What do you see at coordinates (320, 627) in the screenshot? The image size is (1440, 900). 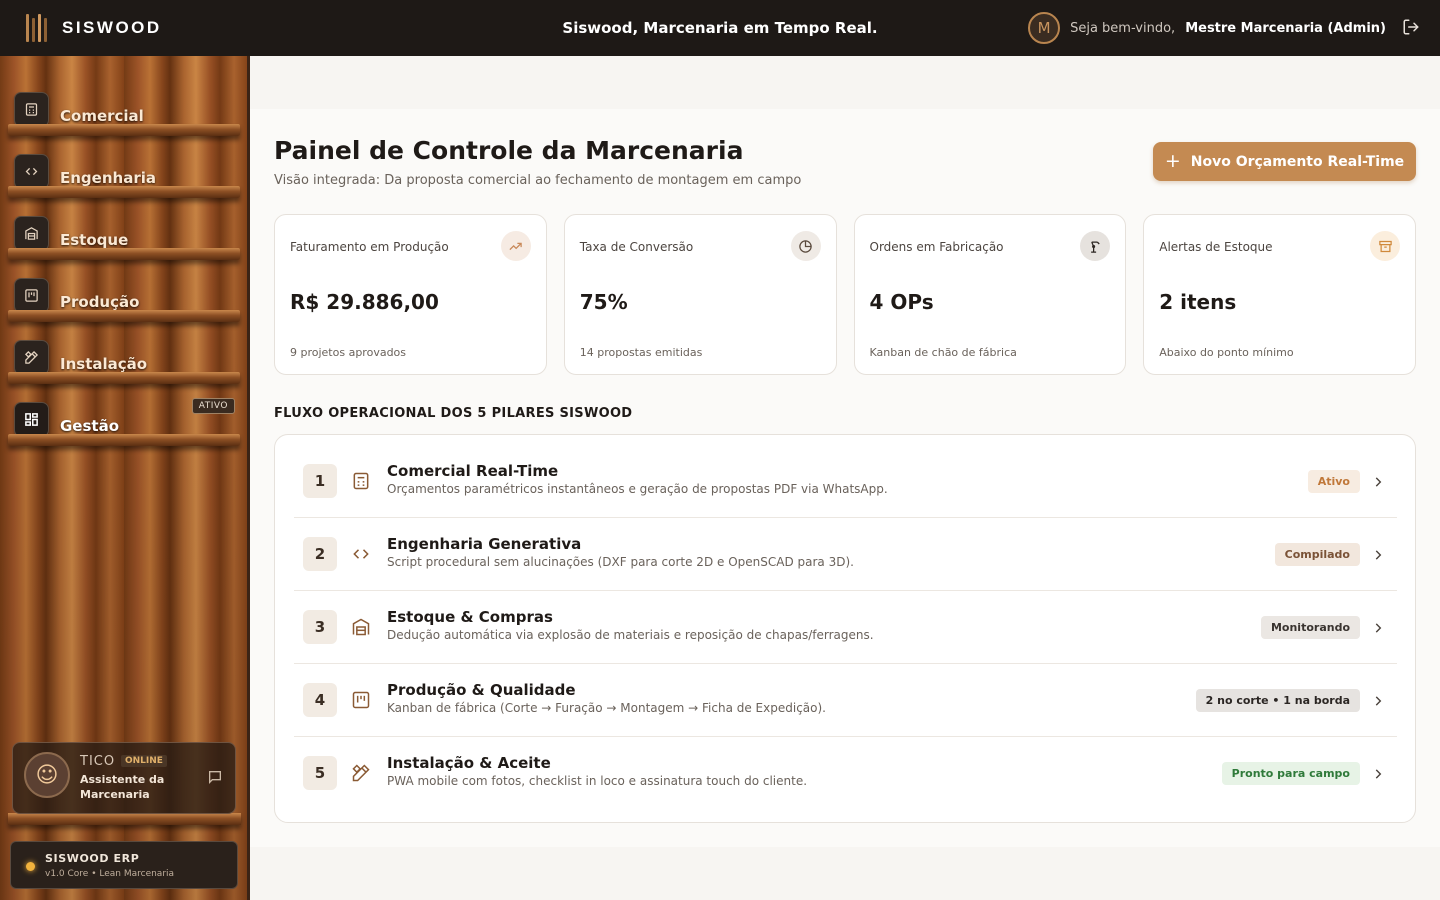 I see `step-number: 3` at bounding box center [320, 627].